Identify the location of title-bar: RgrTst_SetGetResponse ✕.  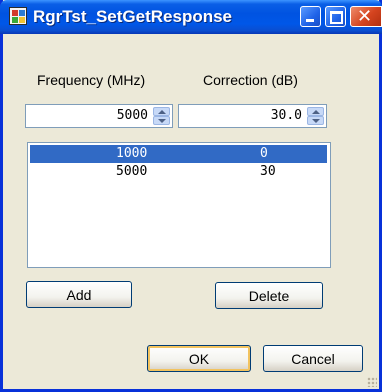
(191, 17).